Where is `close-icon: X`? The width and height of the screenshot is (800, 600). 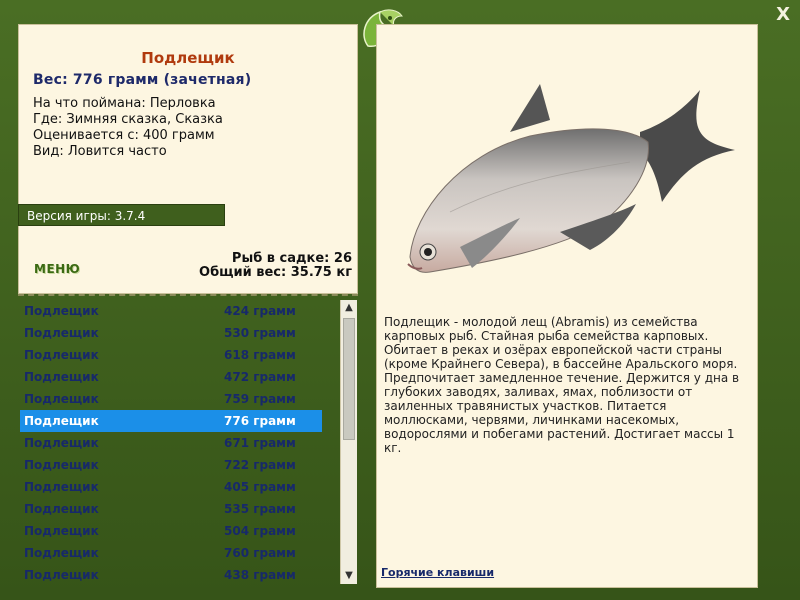
close-icon: X is located at coordinates (783, 14).